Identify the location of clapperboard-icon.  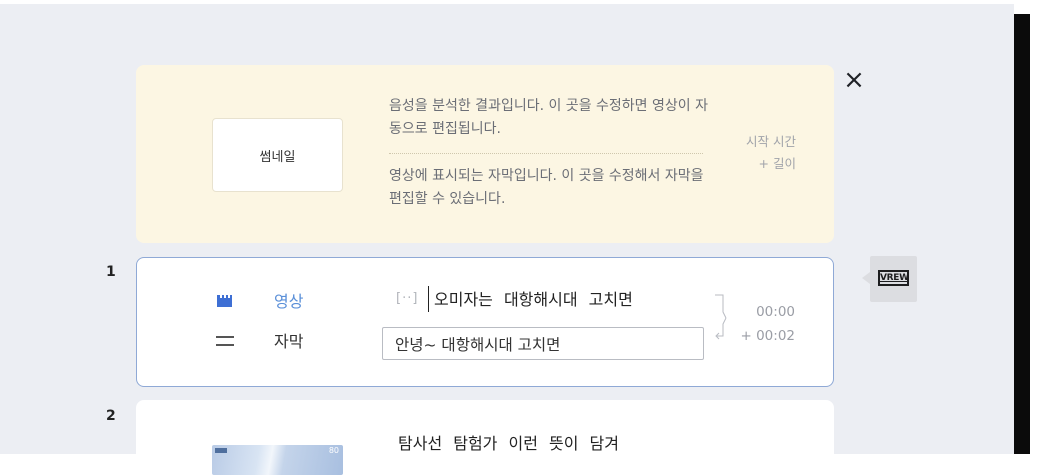
(224, 301).